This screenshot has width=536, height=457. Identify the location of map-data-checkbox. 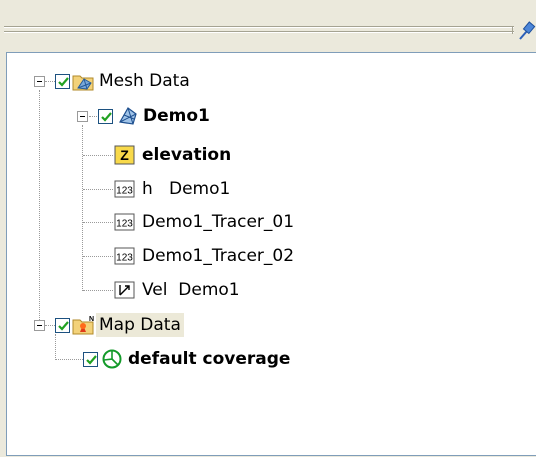
(62, 325).